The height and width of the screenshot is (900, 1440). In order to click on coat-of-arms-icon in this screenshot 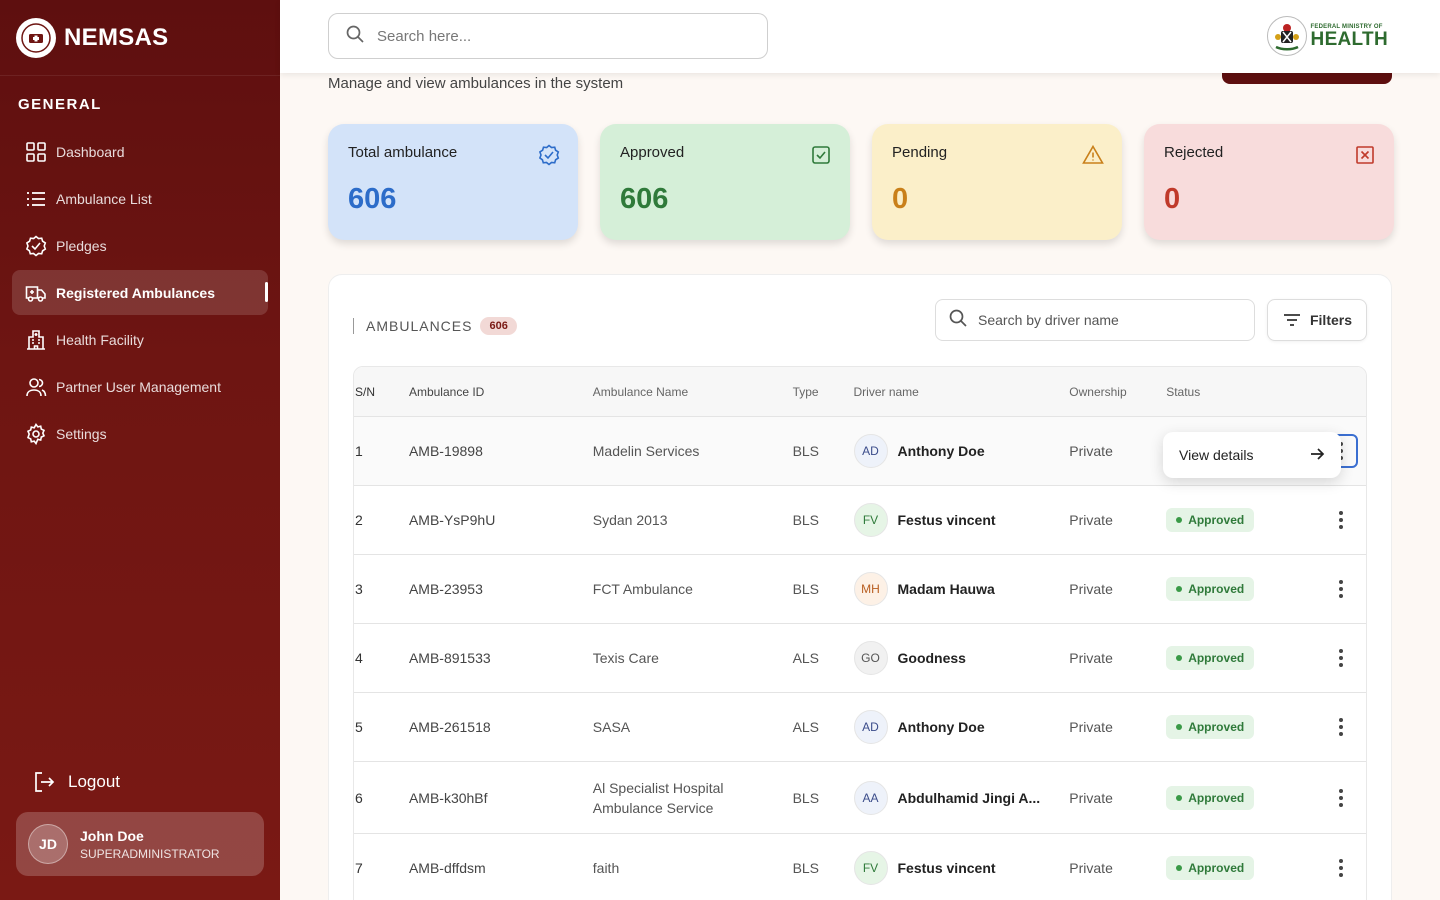, I will do `click(1286, 36)`.